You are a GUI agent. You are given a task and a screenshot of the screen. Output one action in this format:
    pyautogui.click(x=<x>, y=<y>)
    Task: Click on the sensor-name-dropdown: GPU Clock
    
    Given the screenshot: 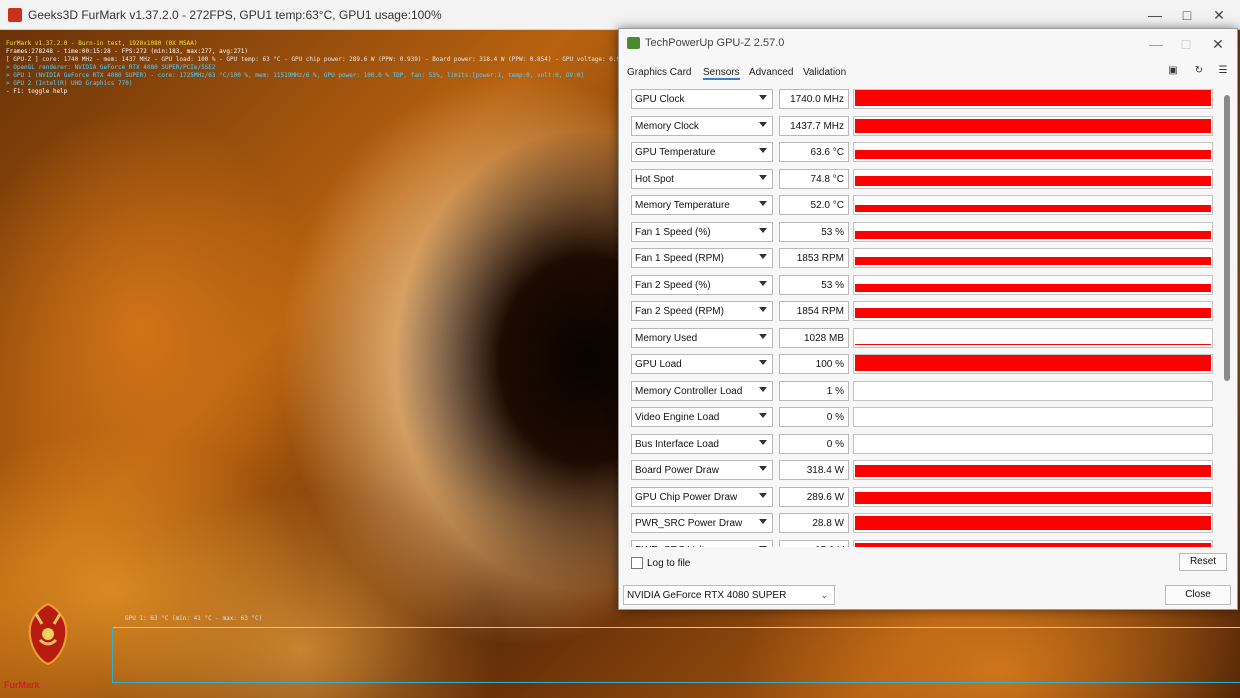 What is the action you would take?
    pyautogui.click(x=702, y=99)
    